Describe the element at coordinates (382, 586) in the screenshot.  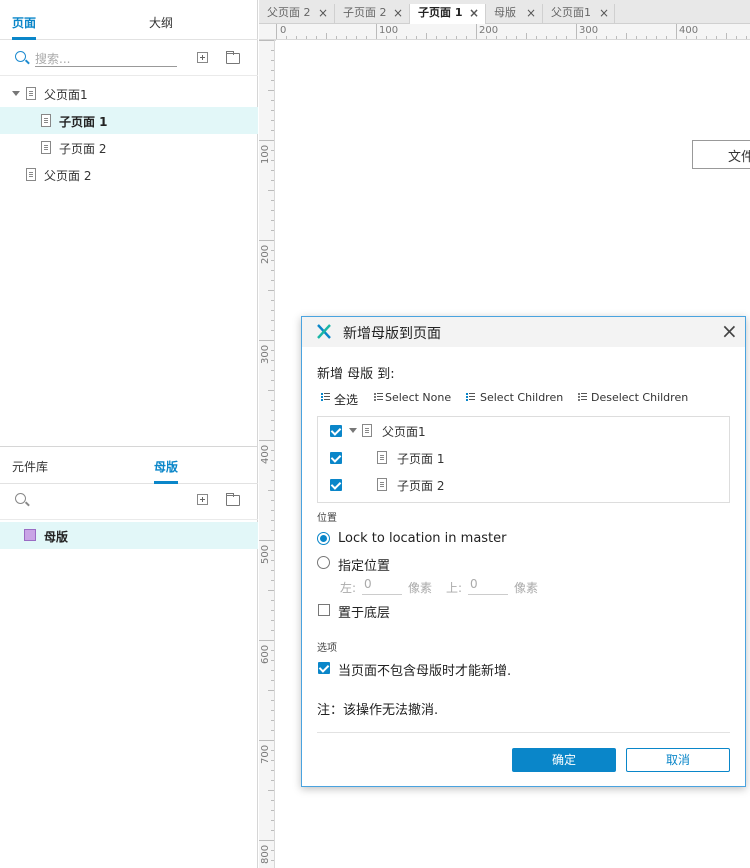
I see `left-input: 0` at that location.